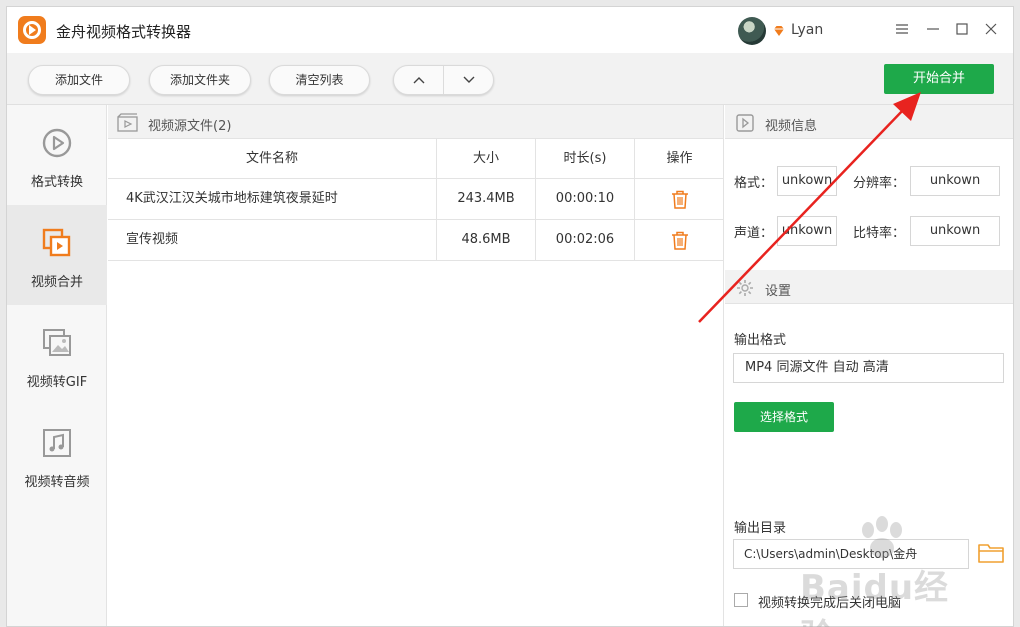 This screenshot has height=627, width=1020. I want to click on app-logo-icon, so click(32, 30).